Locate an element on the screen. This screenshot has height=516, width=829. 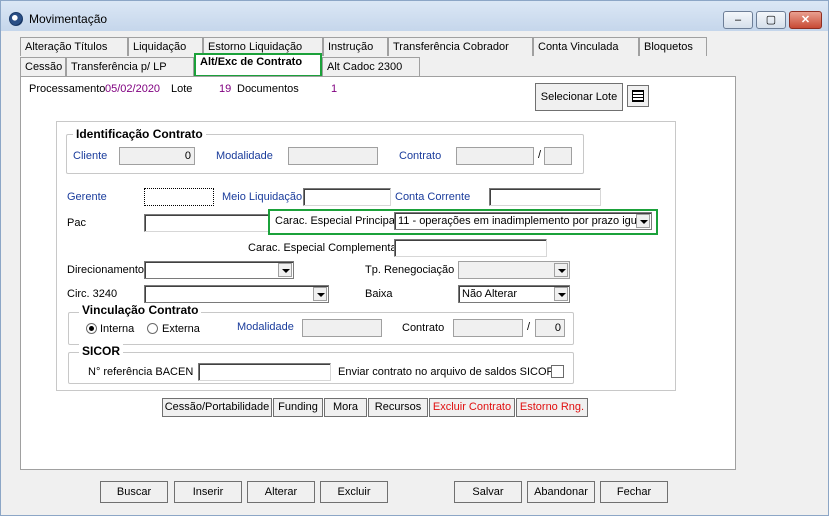
excluir-contrato-button: Excluir Contrato is located at coordinates (472, 407).